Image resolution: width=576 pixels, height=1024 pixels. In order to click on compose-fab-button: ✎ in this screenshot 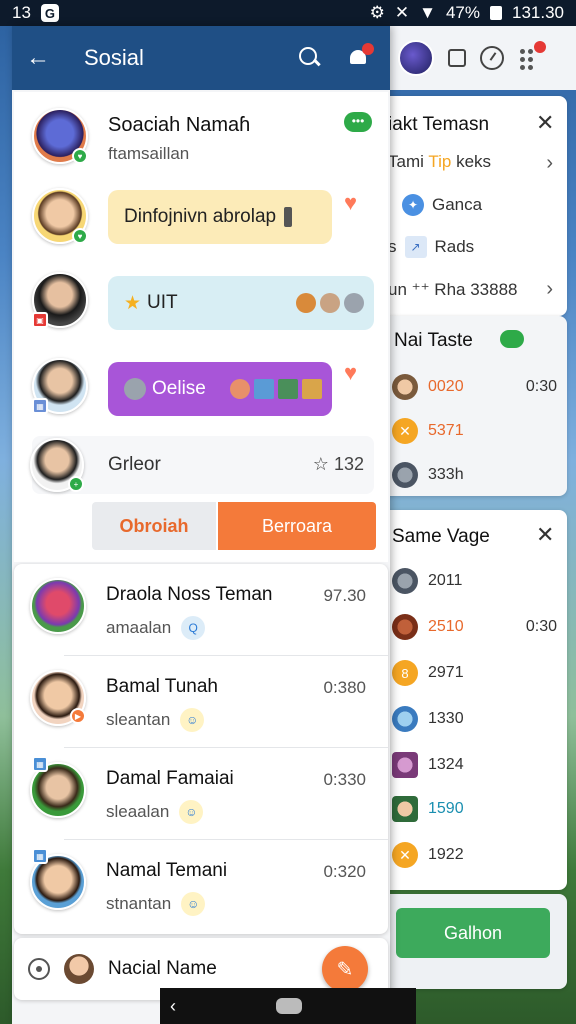, I will do `click(345, 969)`.